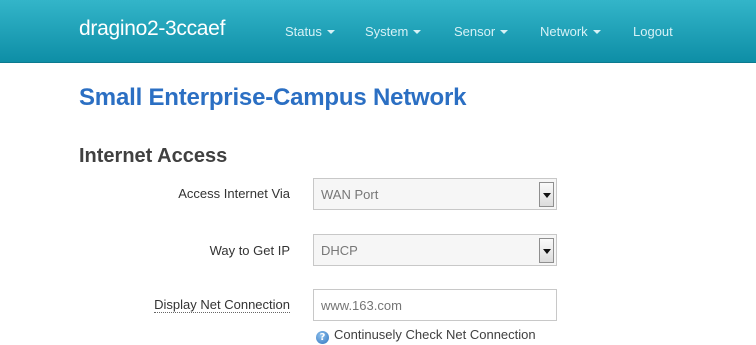  What do you see at coordinates (249, 250) in the screenshot?
I see `get-ip-label: Way to Get IP` at bounding box center [249, 250].